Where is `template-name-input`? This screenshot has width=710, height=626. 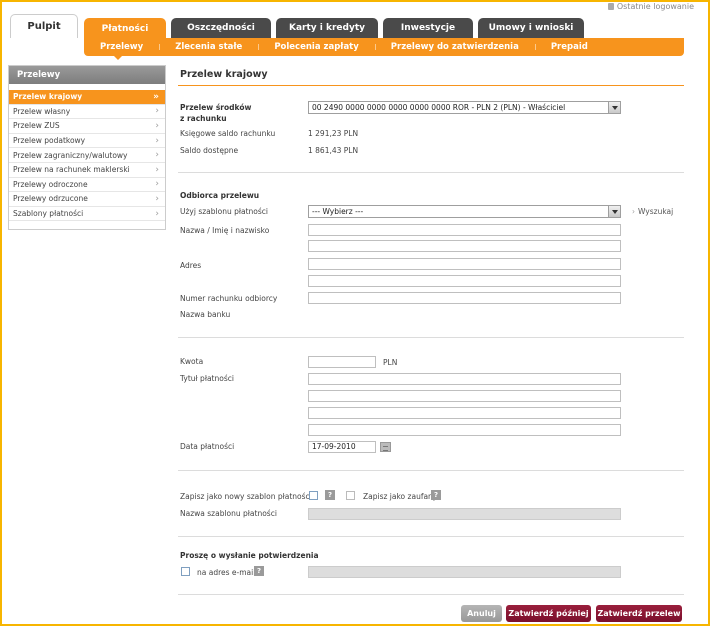 template-name-input is located at coordinates (464, 514).